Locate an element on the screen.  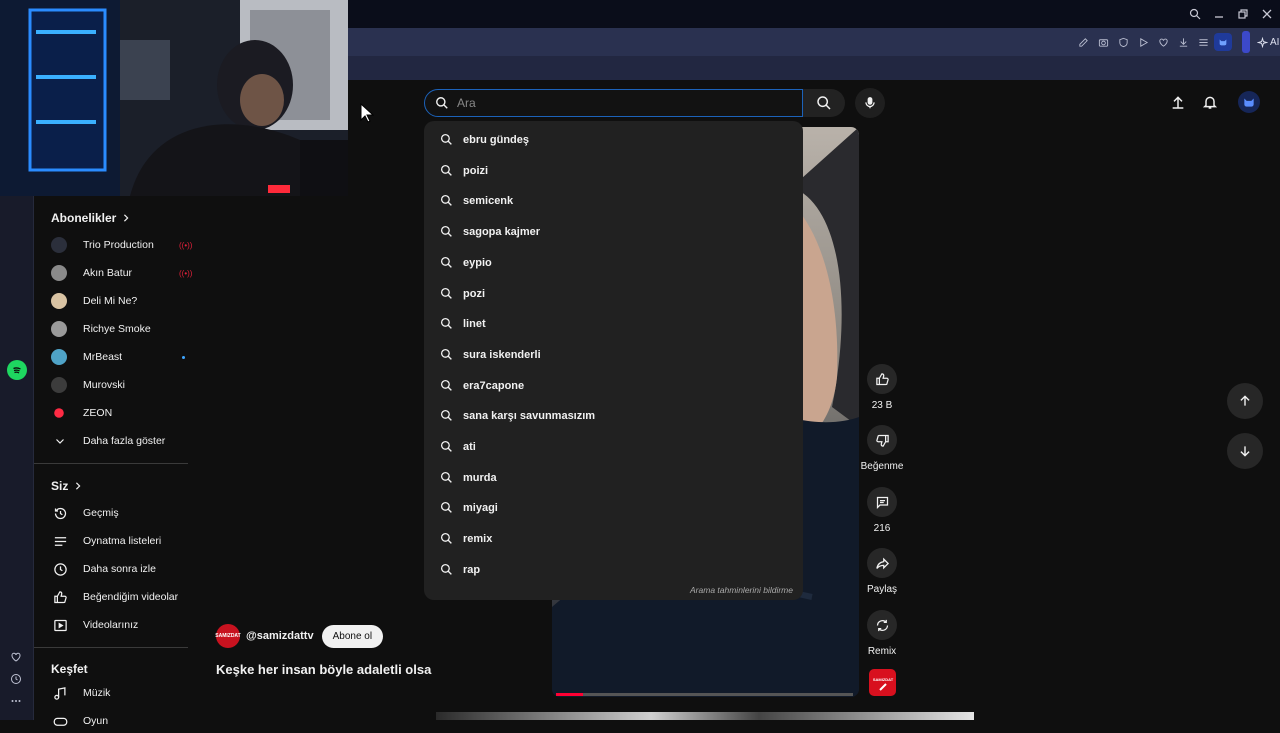
camera-icon is located at coordinates (1103, 42).